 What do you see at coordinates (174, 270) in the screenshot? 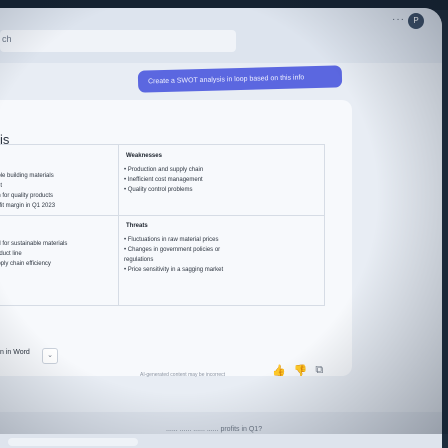
I see `list-item: • Price sensitivity in a sagging market` at bounding box center [174, 270].